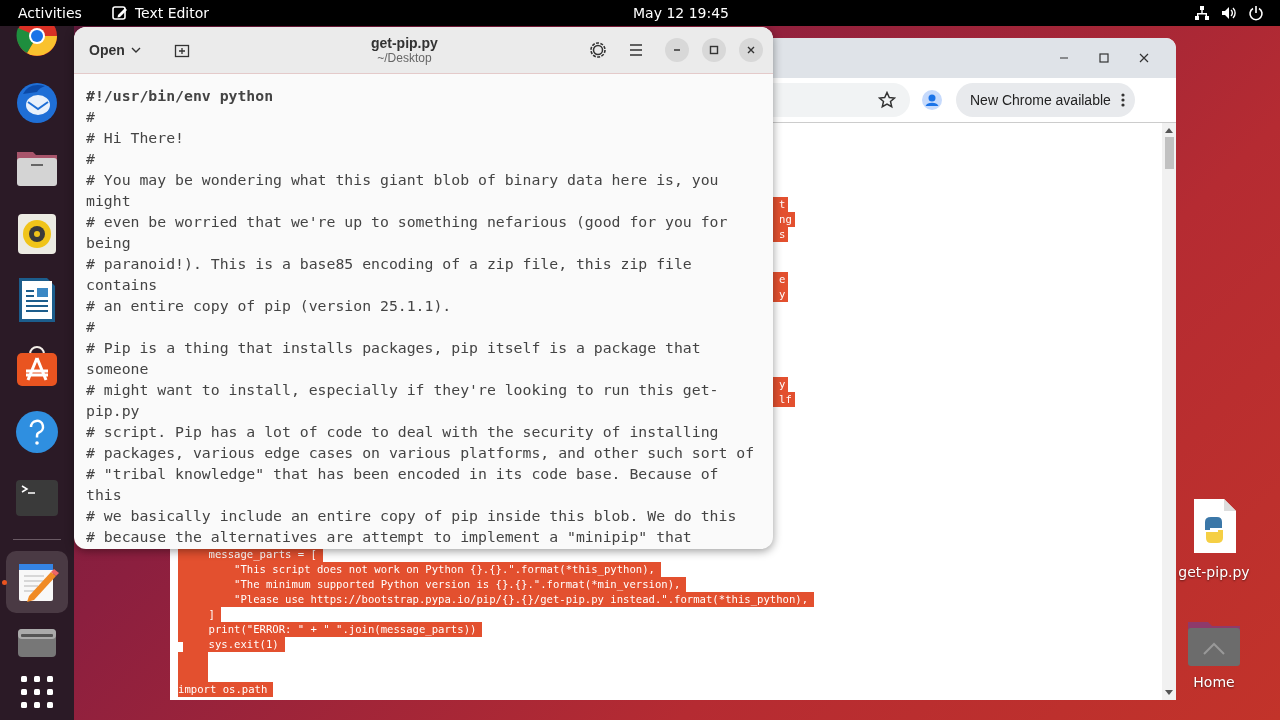 The width and height of the screenshot is (1280, 720). What do you see at coordinates (1214, 572) in the screenshot?
I see `desktop-icon-label: get-pip.py` at bounding box center [1214, 572].